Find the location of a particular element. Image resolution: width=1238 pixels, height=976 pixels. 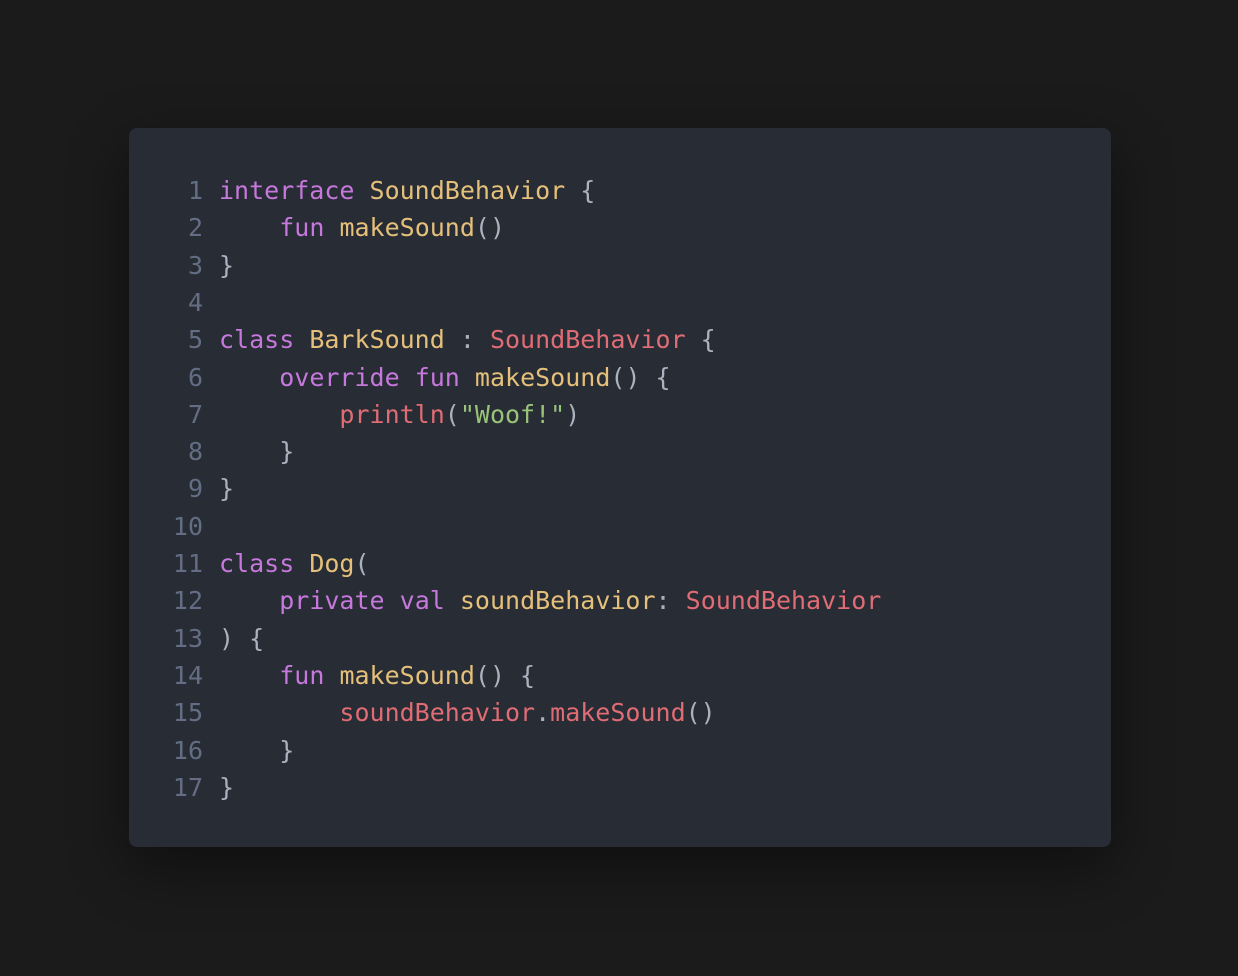

code-token-type: soundBehavior is located at coordinates (557, 601).